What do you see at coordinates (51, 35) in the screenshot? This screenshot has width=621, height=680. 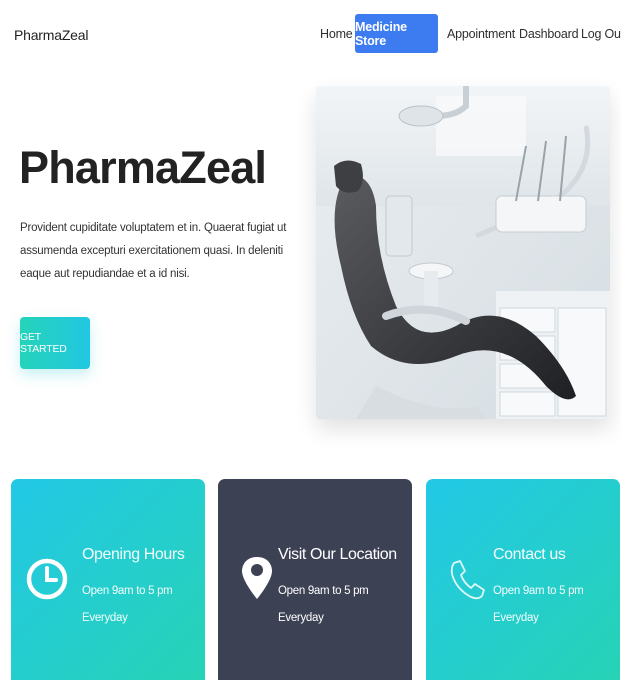 I see `brand-logo: PharmaZeal` at bounding box center [51, 35].